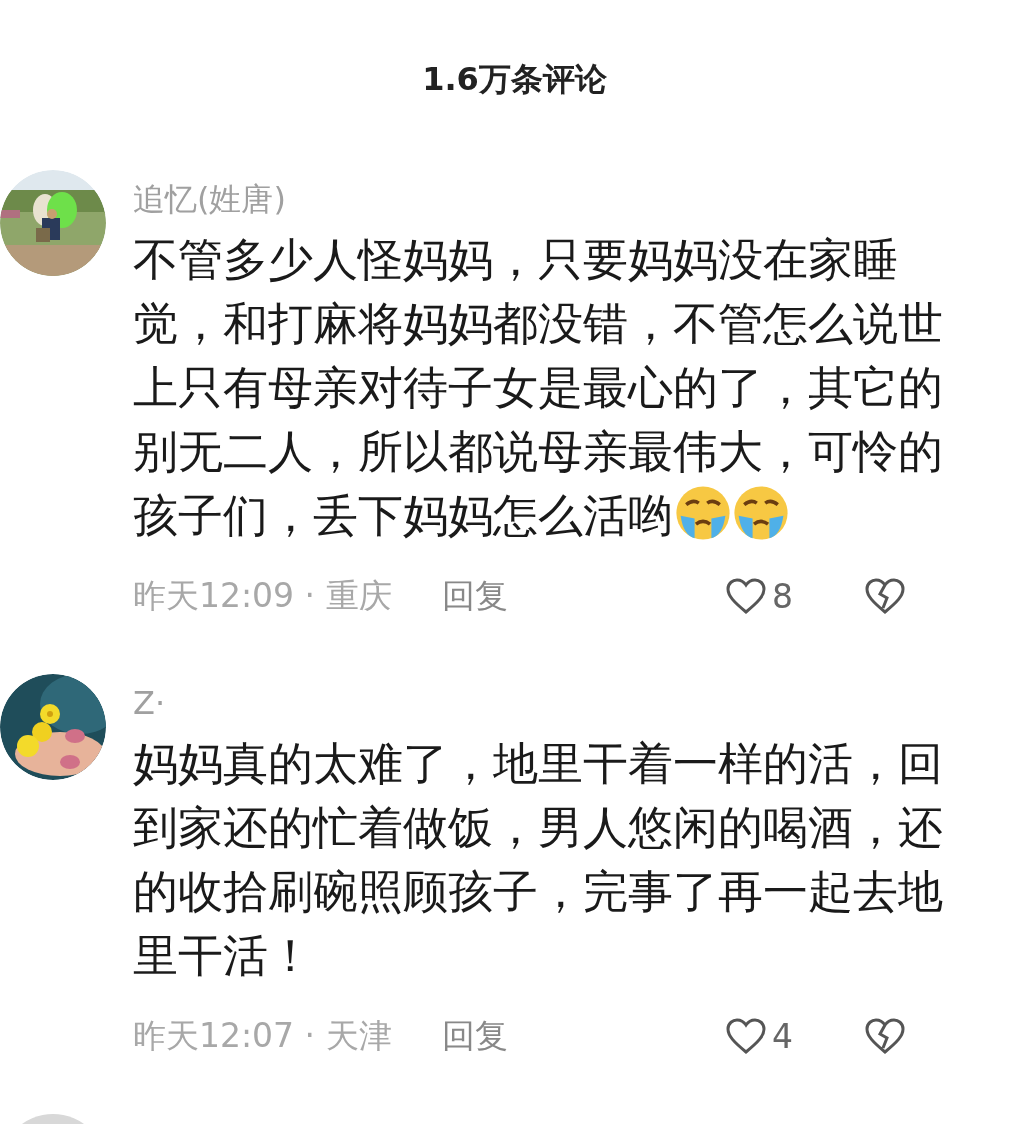  Describe the element at coordinates (548, 703) in the screenshot. I see `username: Z·` at that location.